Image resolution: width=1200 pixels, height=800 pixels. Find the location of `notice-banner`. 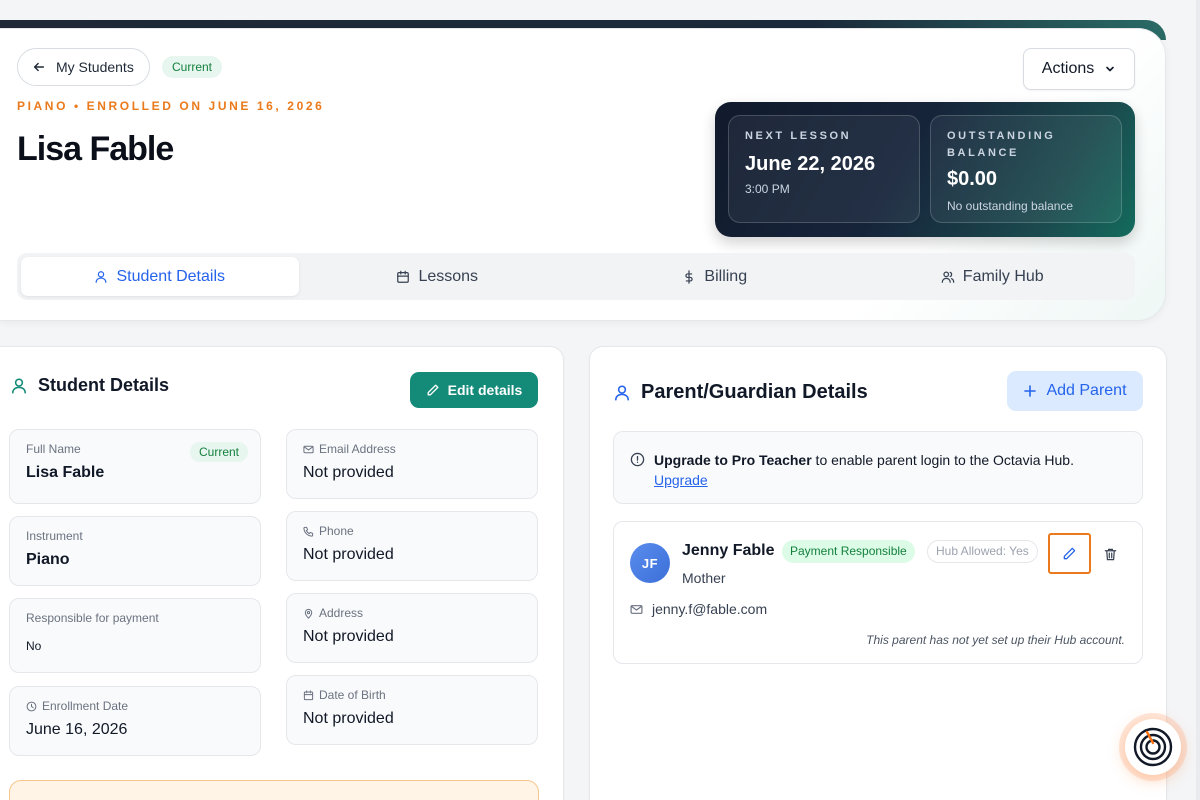

notice-banner is located at coordinates (274, 790).